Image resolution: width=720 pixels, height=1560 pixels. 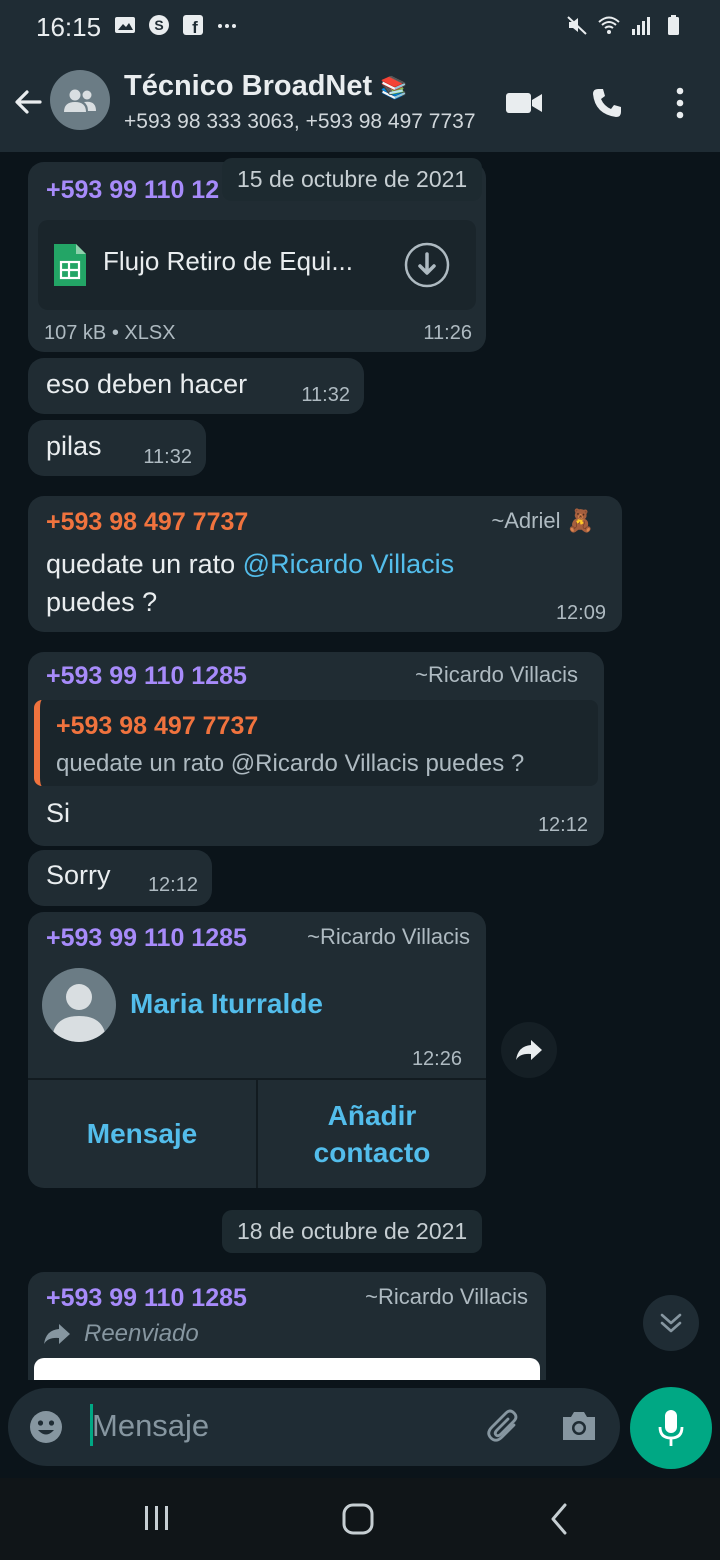 What do you see at coordinates (132, 190) in the screenshot?
I see `sender-phone: +593 99 110 12` at bounding box center [132, 190].